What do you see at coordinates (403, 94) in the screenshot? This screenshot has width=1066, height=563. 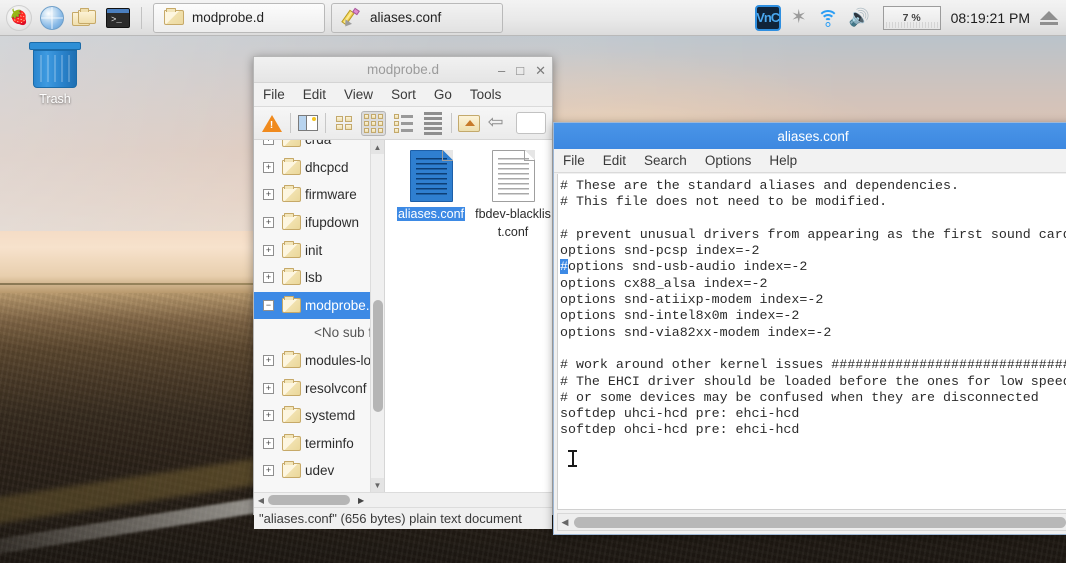 I see `menu-sort: Sort` at bounding box center [403, 94].